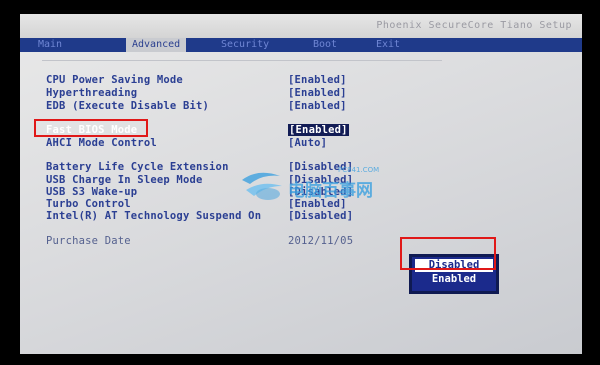 The height and width of the screenshot is (365, 600). Describe the element at coordinates (321, 241) in the screenshot. I see `purchase-date-value: 2012/11/05` at that location.